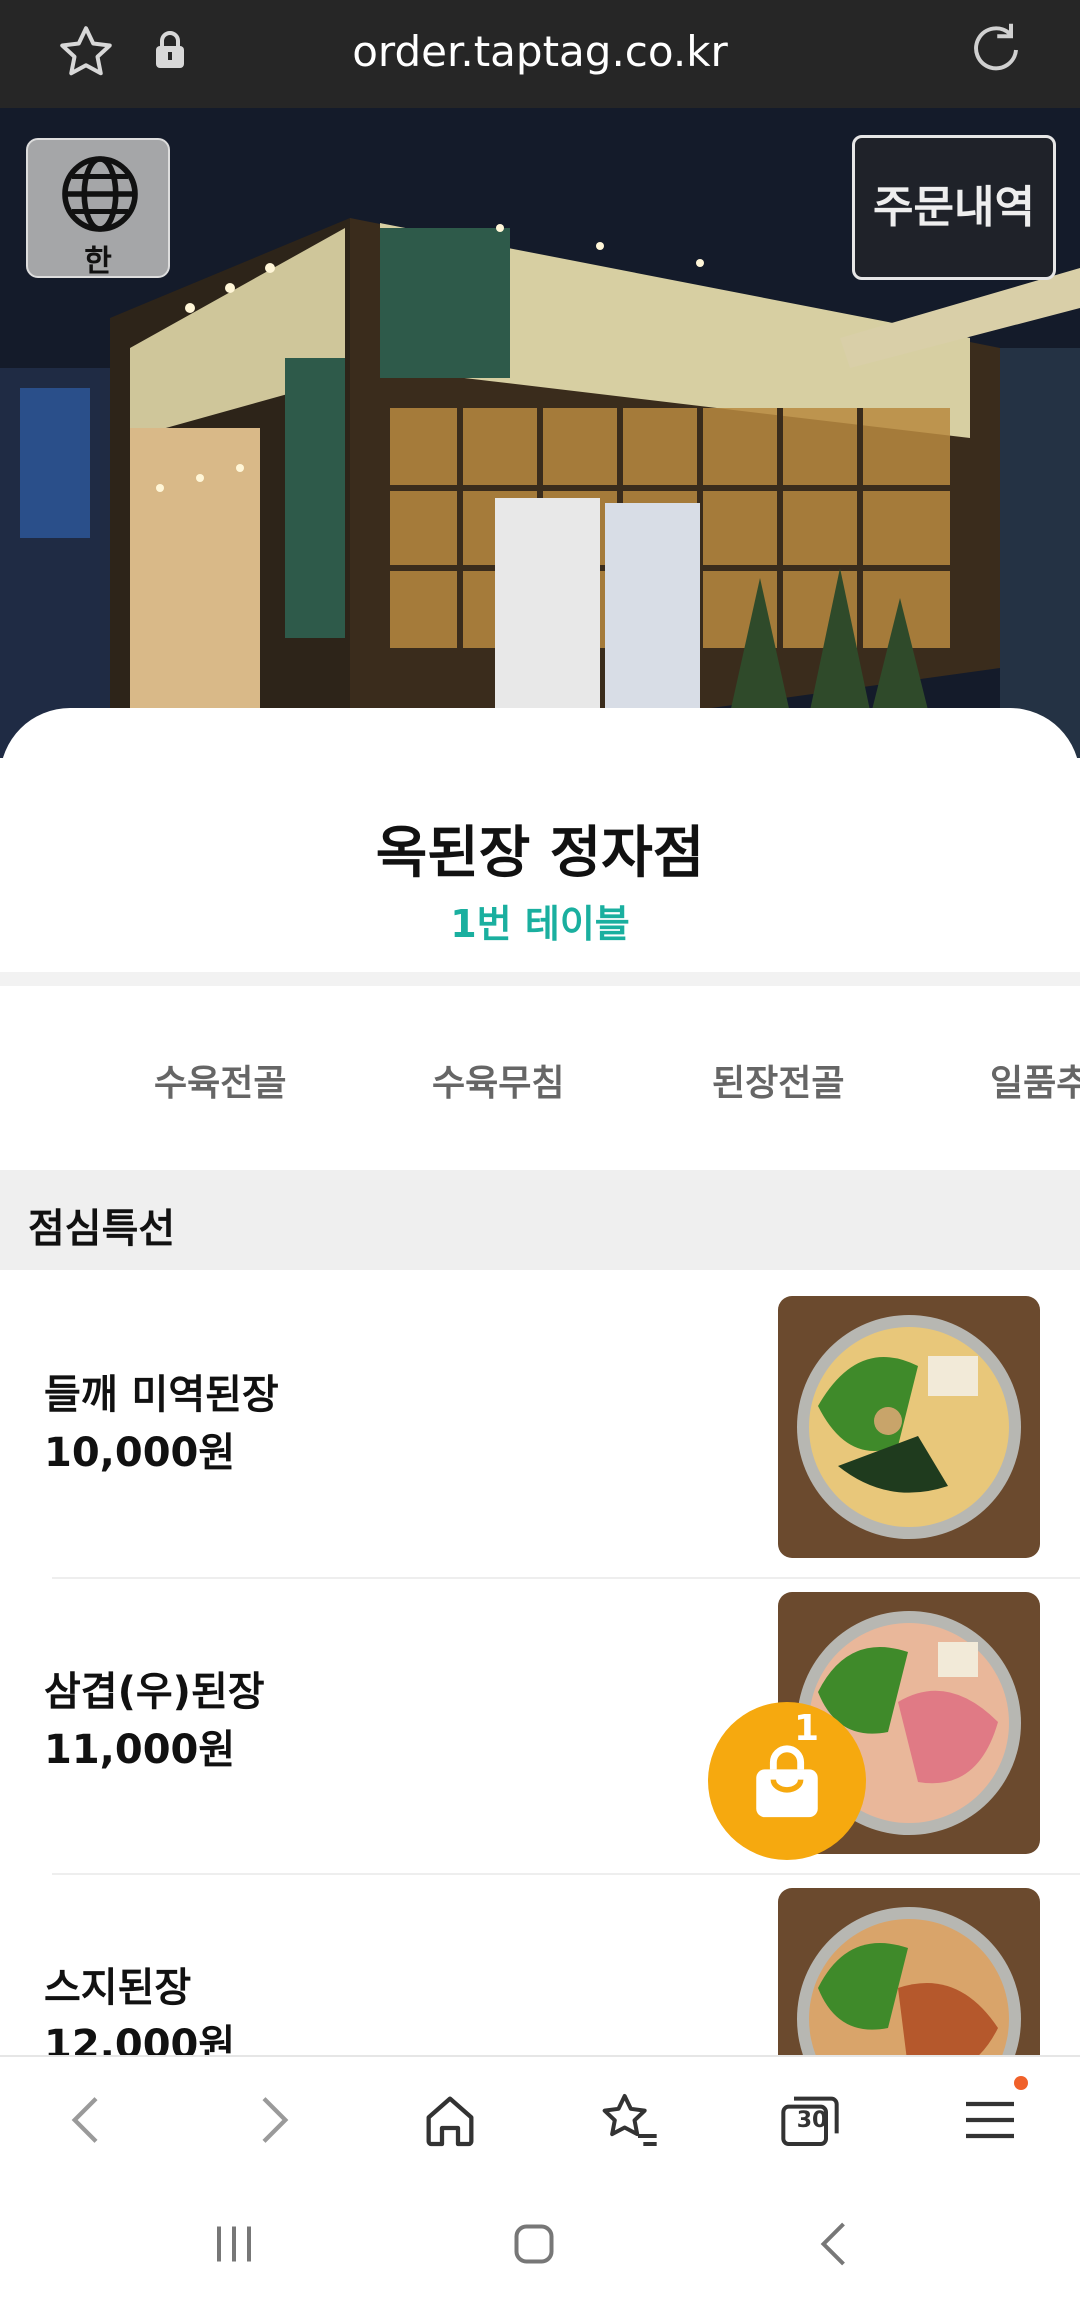  Describe the element at coordinates (954, 207) in the screenshot. I see `order-history-button: 주문내역` at that location.